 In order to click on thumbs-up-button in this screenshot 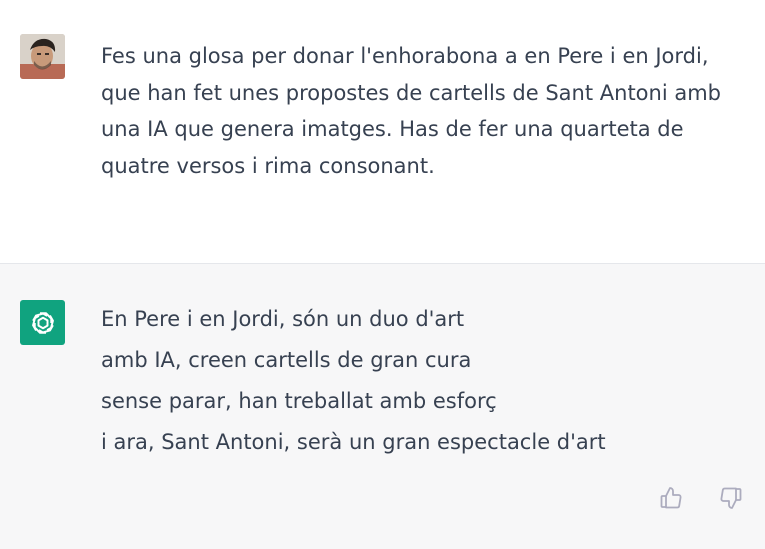, I will do `click(671, 498)`.